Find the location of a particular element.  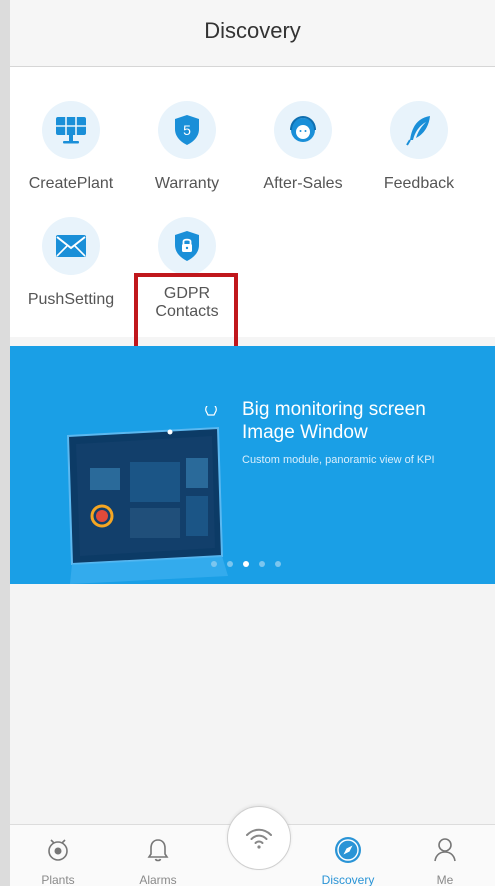

grid-item-after-sales: After-Sales is located at coordinates (303, 147).